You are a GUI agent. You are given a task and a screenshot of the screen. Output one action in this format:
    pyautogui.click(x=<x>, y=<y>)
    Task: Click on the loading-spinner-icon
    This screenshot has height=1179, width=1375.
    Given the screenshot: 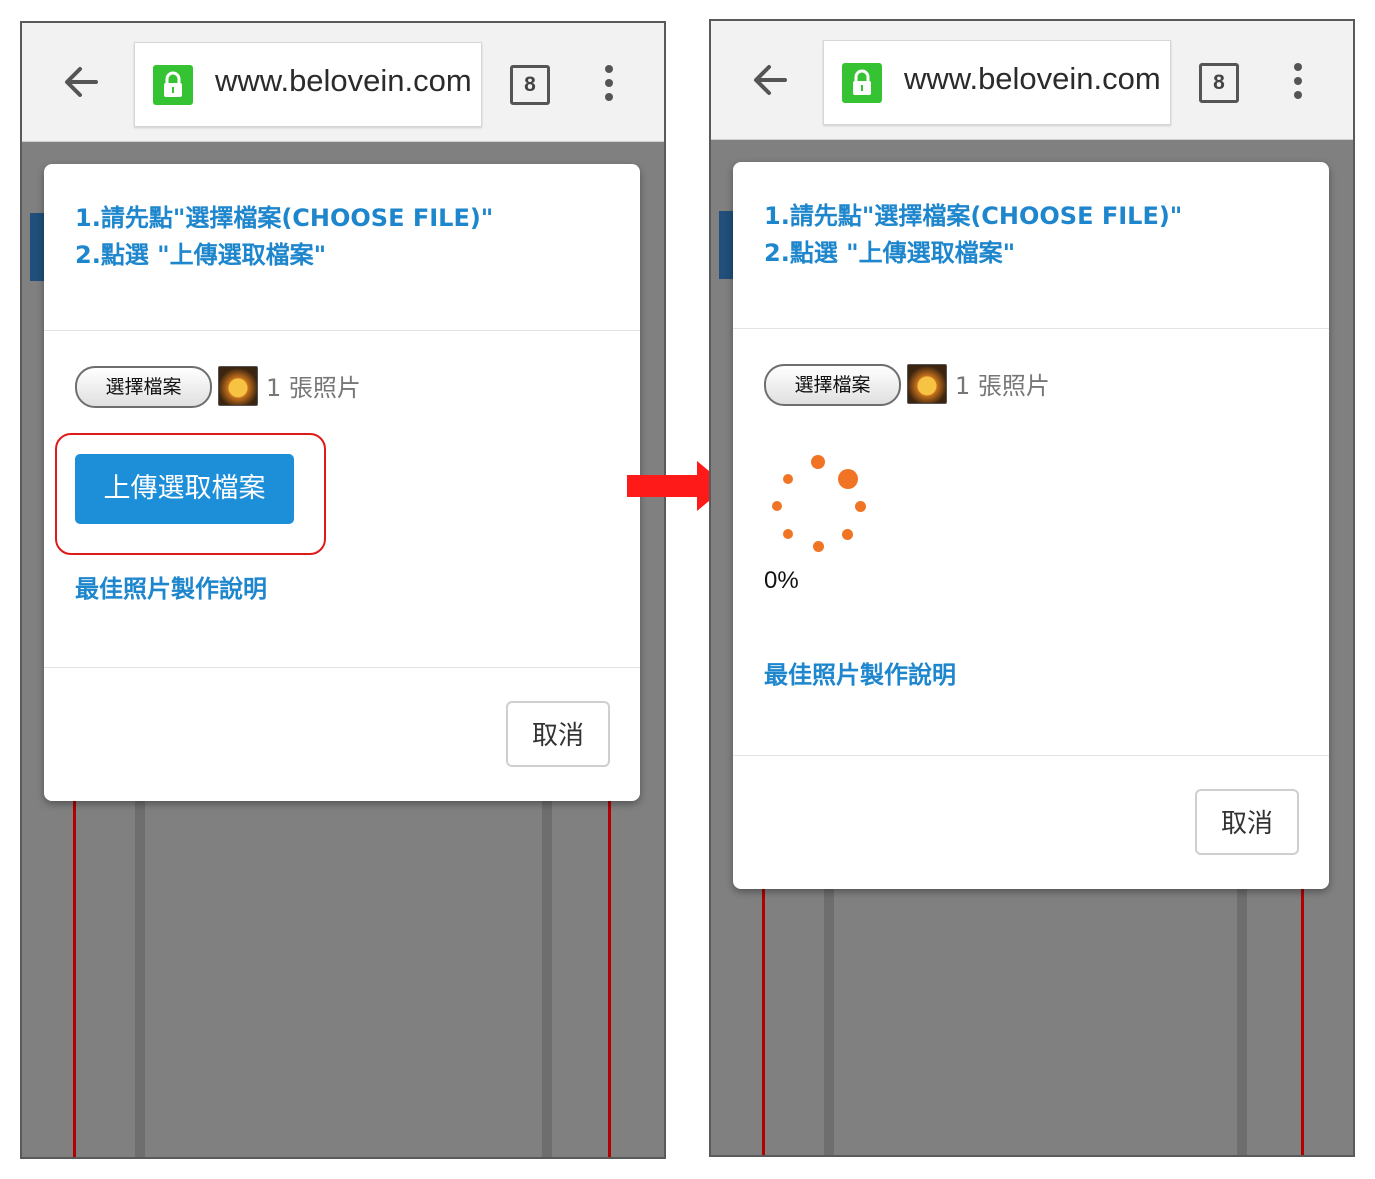 What is the action you would take?
    pyautogui.click(x=819, y=505)
    